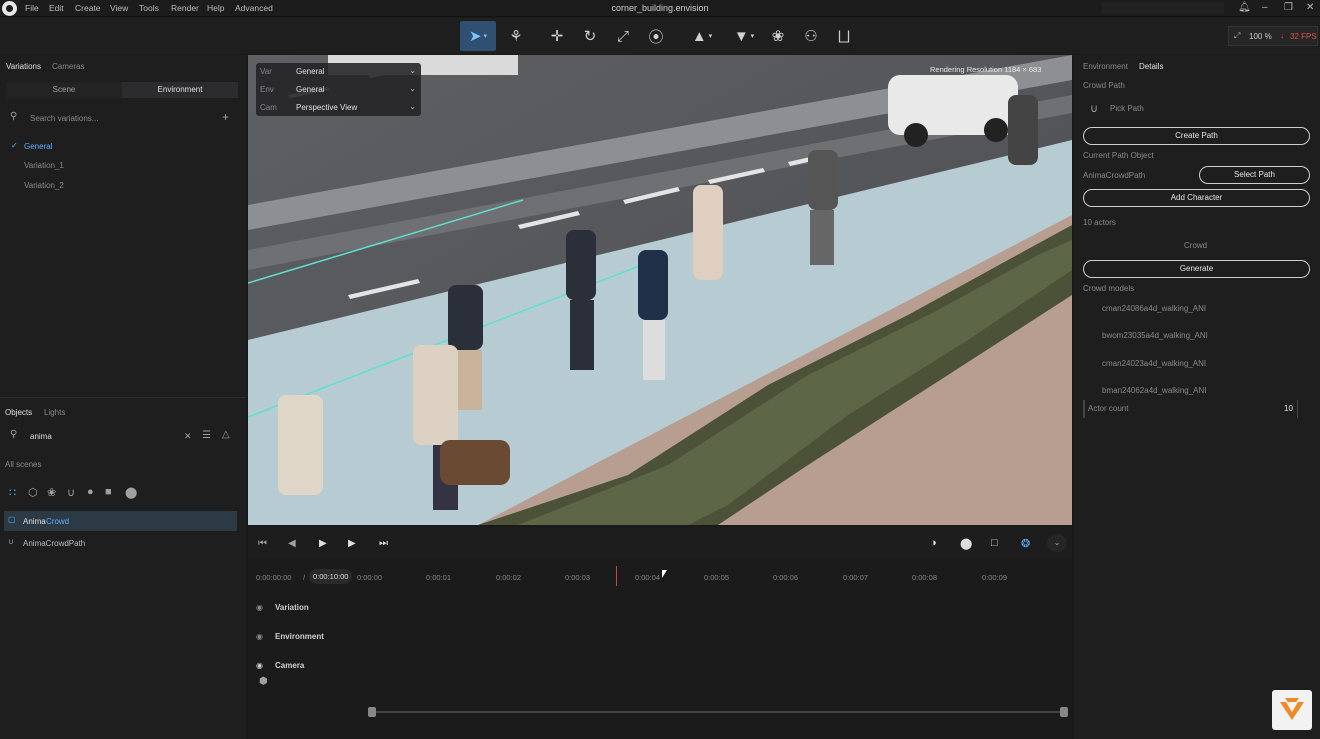 The height and width of the screenshot is (739, 1320). I want to click on people-tool-icon: ⚇, so click(811, 36).